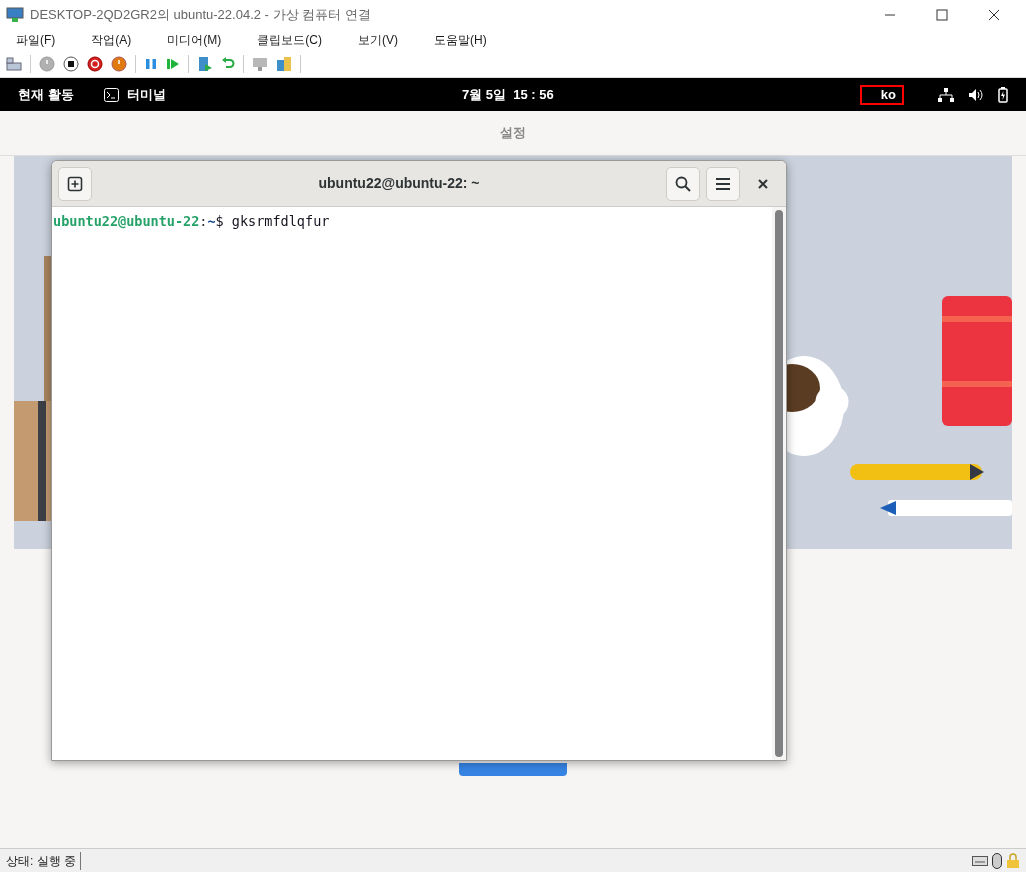 The width and height of the screenshot is (1026, 872). Describe the element at coordinates (976, 94) in the screenshot. I see `volume-icon` at that location.